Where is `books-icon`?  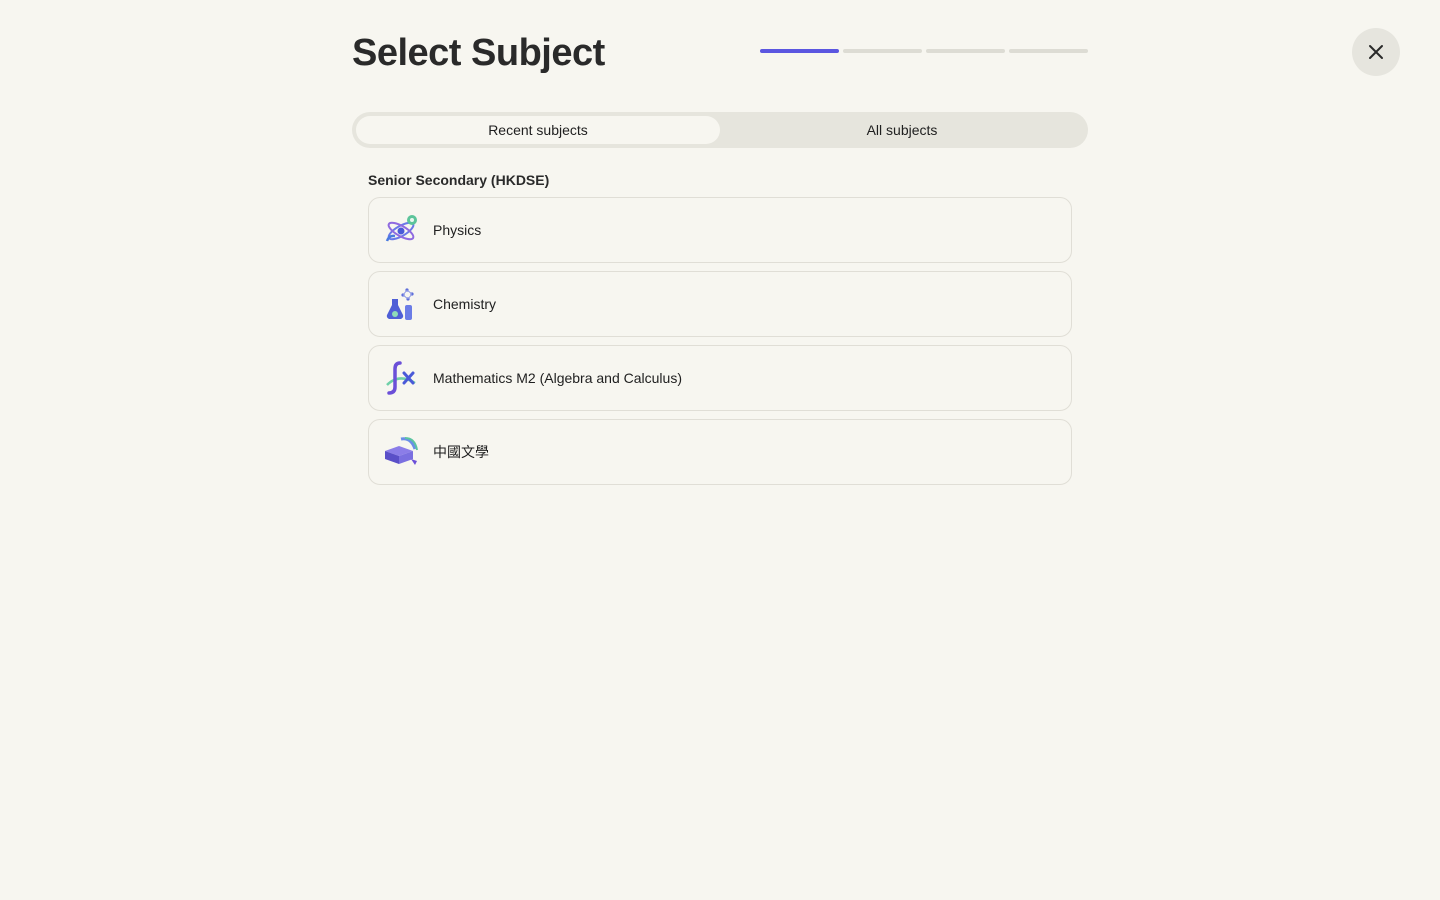 books-icon is located at coordinates (401, 451).